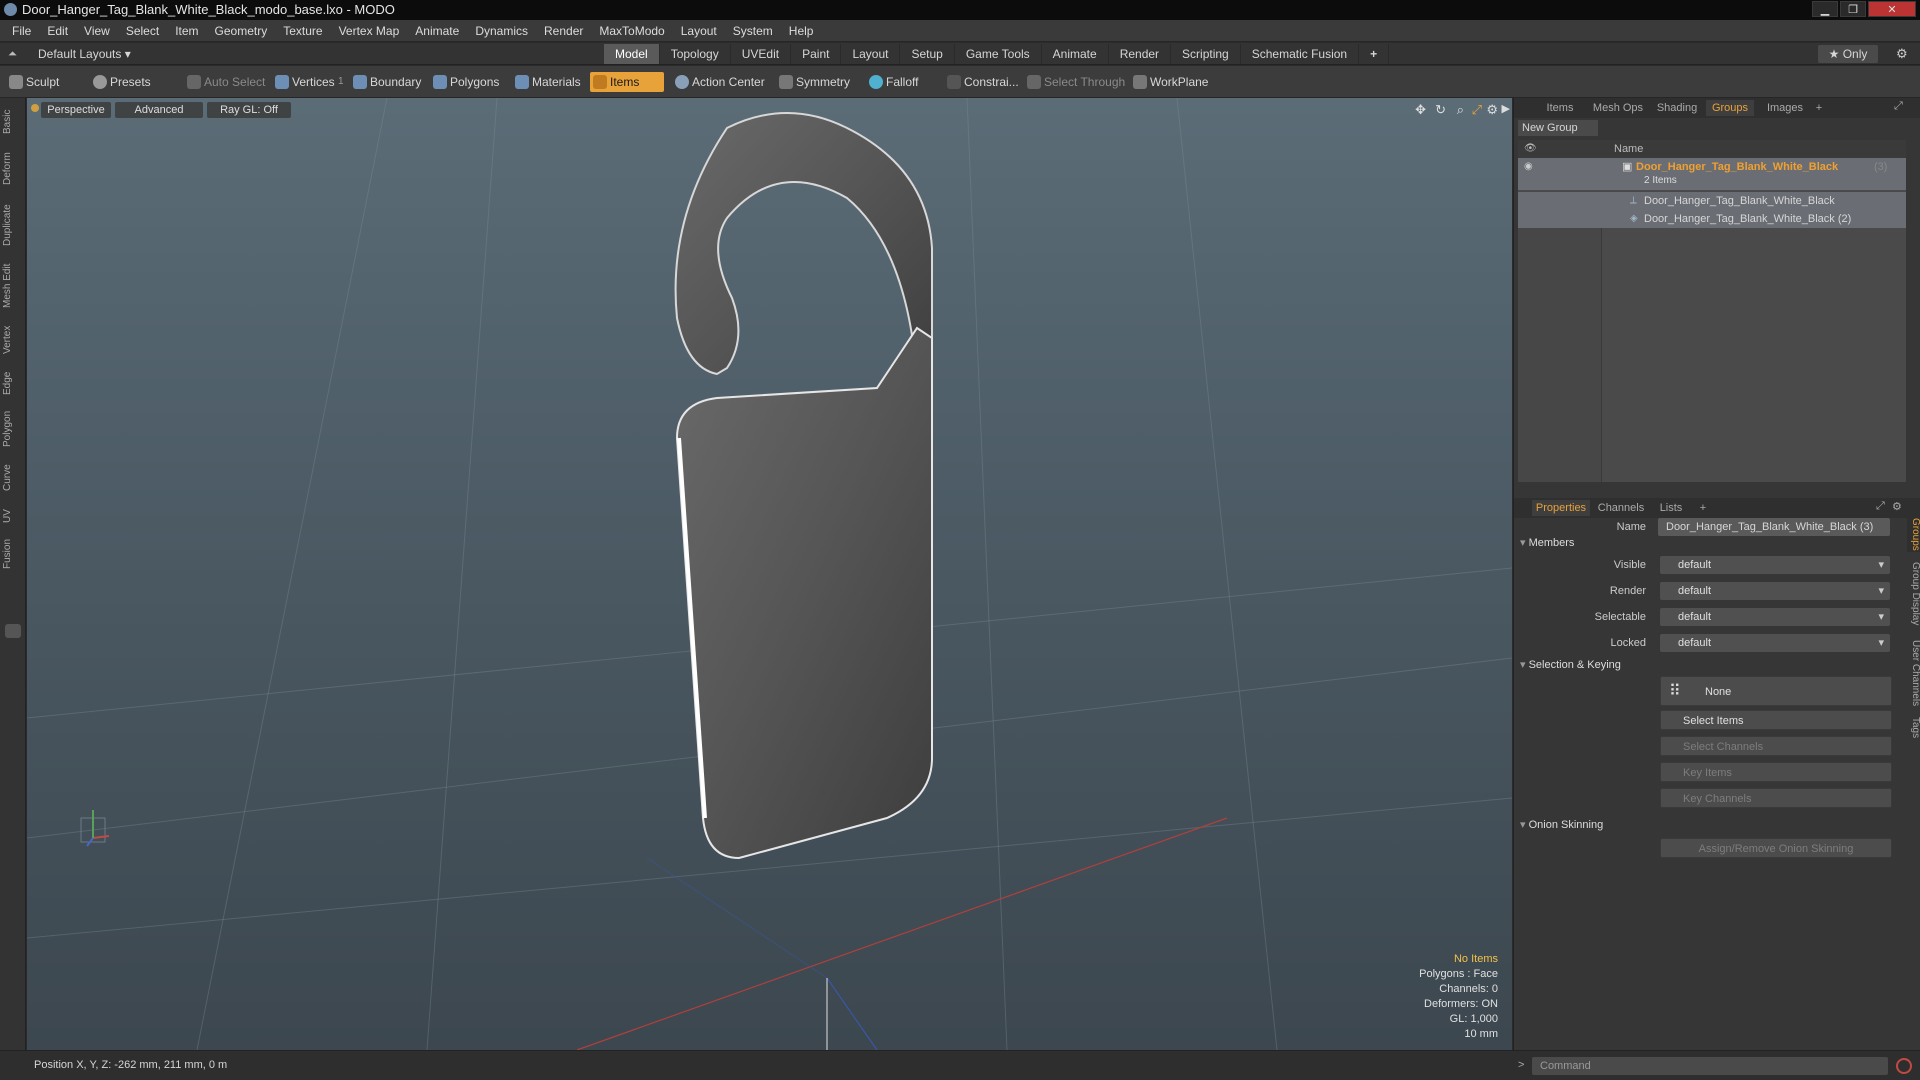 Image resolution: width=1920 pixels, height=1080 pixels. Describe the element at coordinates (13, 429) in the screenshot. I see `vtab-polygon: Polygon` at that location.